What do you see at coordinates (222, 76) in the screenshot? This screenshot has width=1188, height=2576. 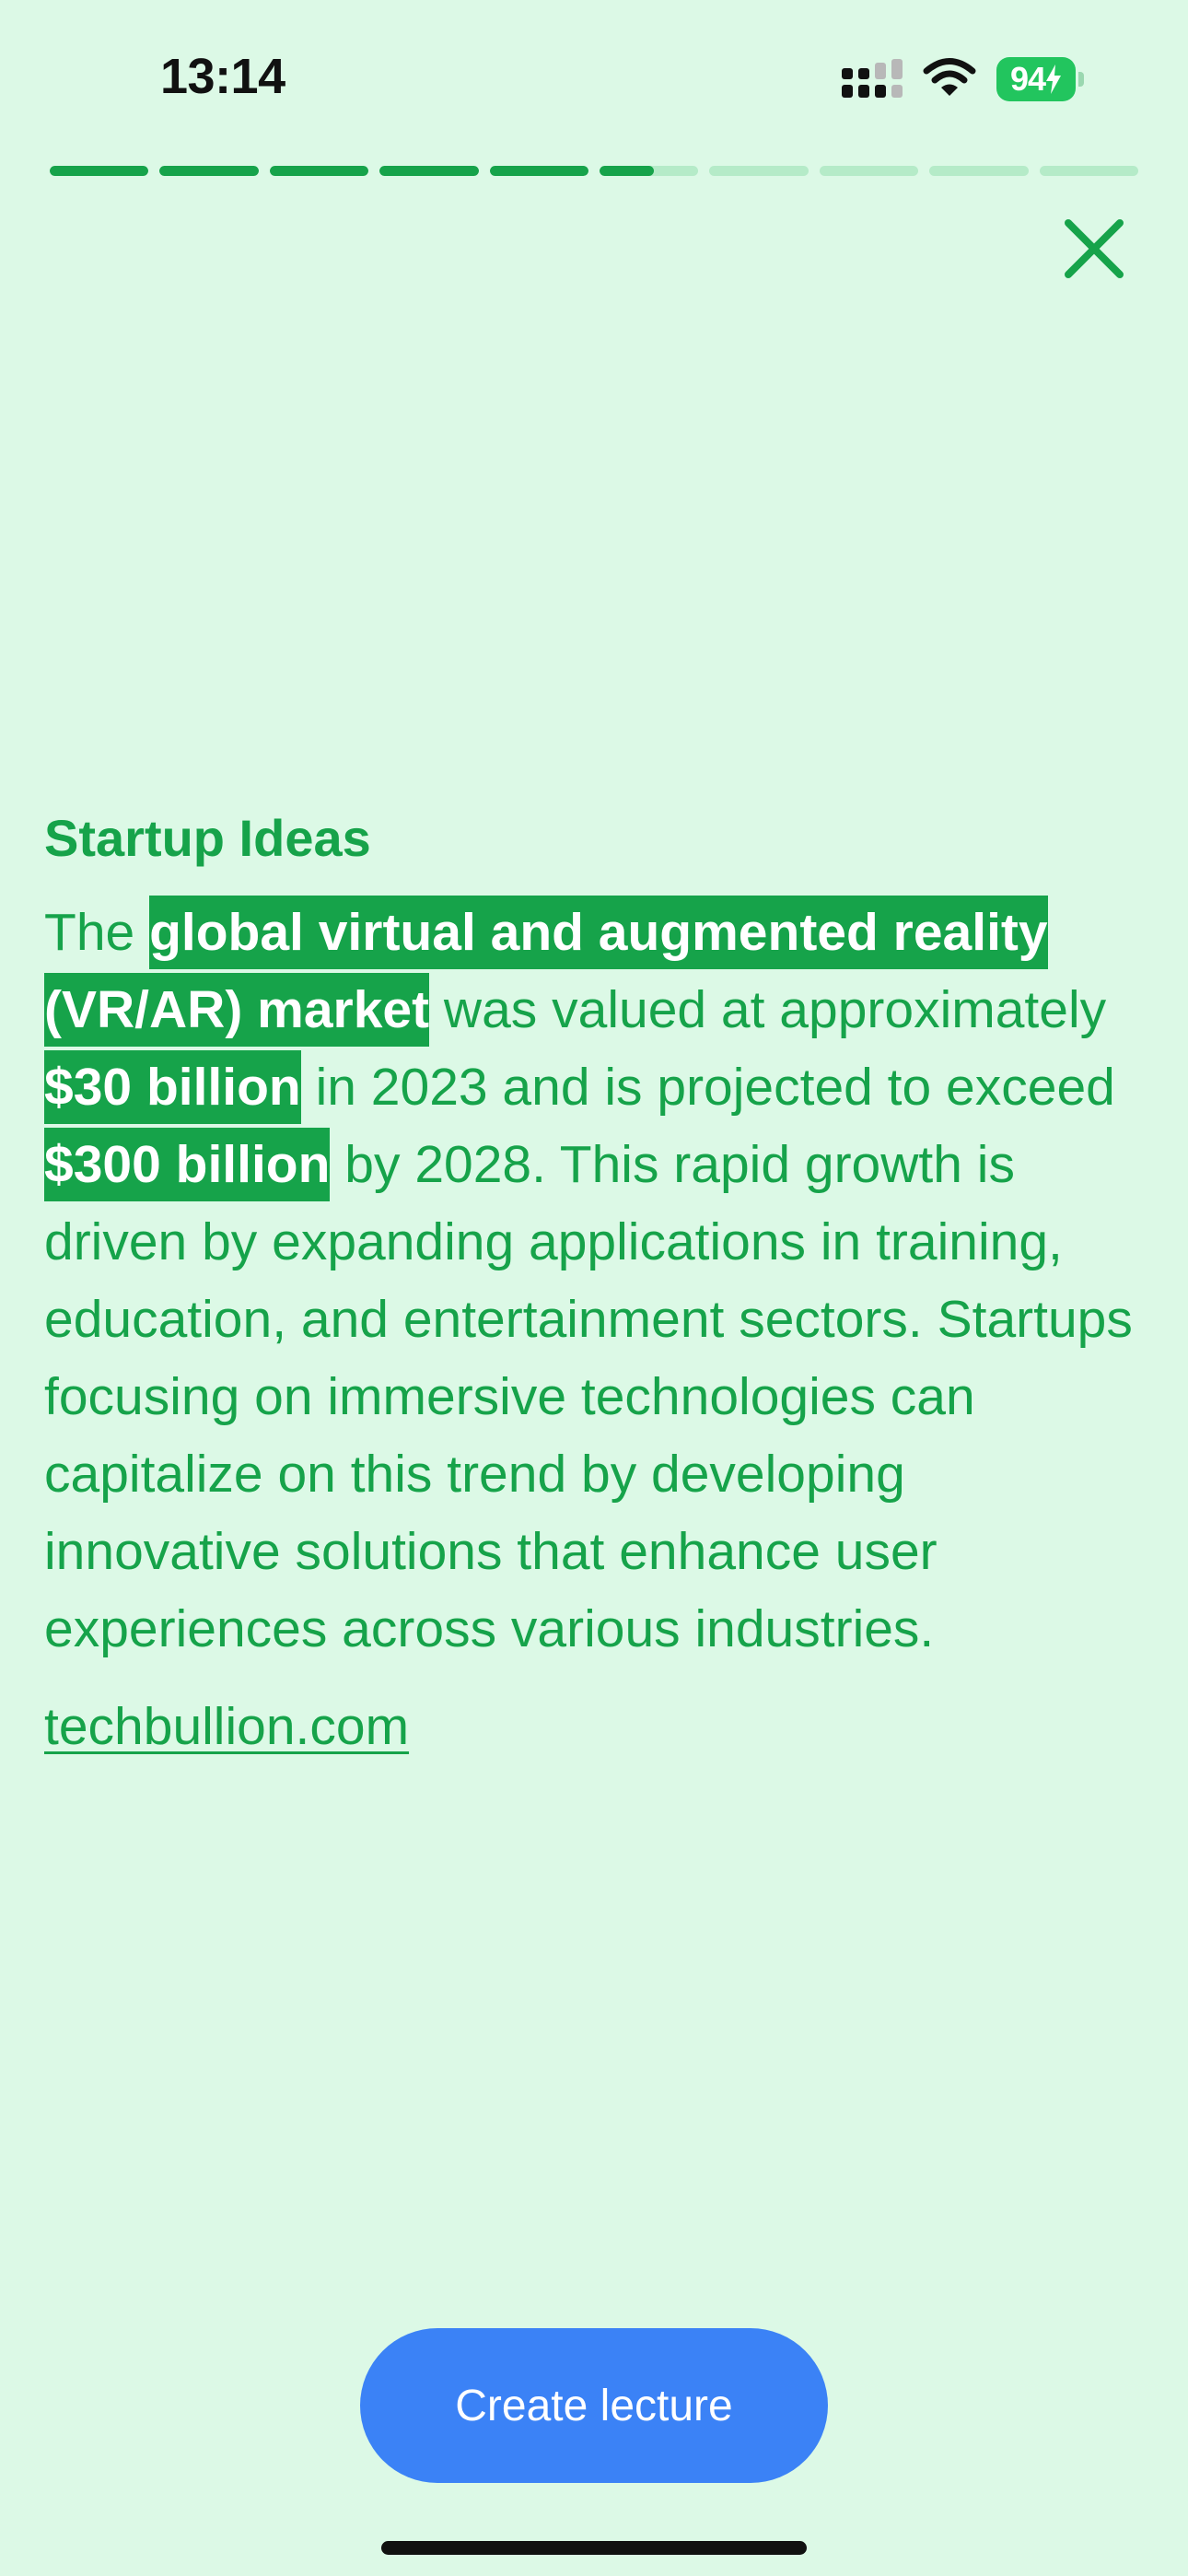 I see `status-time: 13:14` at bounding box center [222, 76].